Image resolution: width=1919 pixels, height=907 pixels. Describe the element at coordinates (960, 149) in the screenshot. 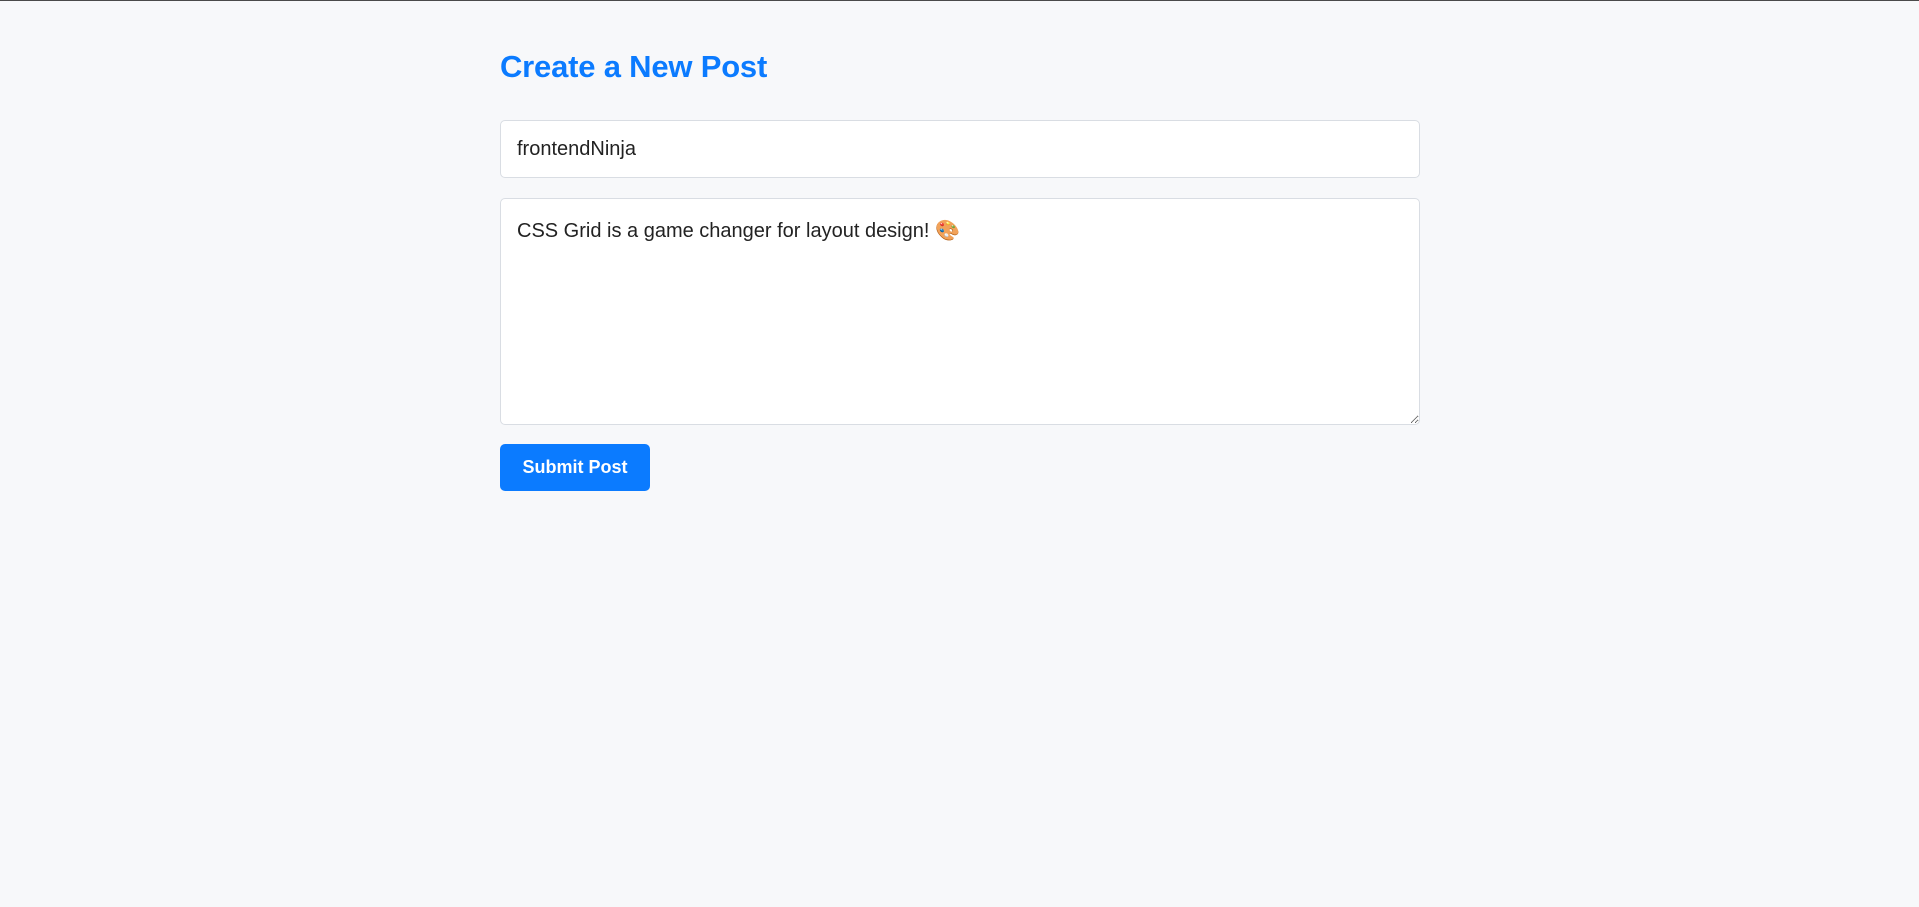

I see `username-input` at that location.